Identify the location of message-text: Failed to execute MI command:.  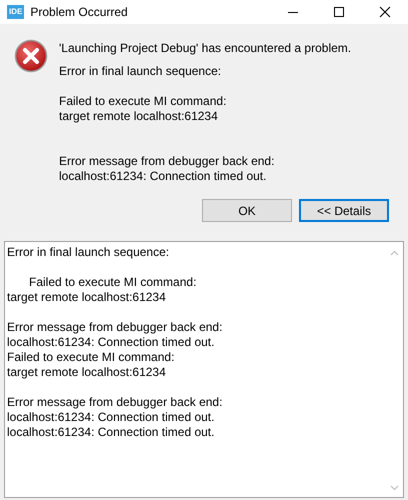
(143, 101).